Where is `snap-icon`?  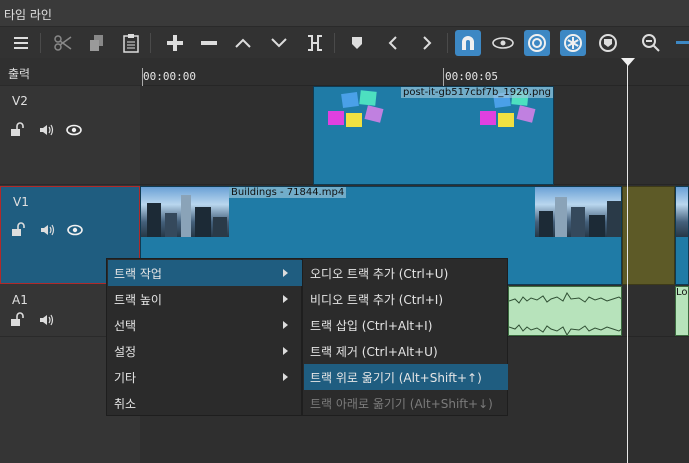
snap-icon is located at coordinates (468, 43).